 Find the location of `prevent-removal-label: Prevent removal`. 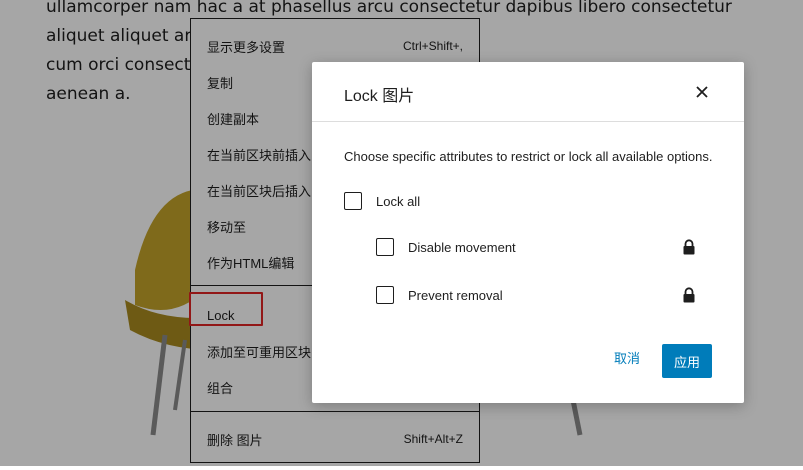

prevent-removal-label: Prevent removal is located at coordinates (455, 295).